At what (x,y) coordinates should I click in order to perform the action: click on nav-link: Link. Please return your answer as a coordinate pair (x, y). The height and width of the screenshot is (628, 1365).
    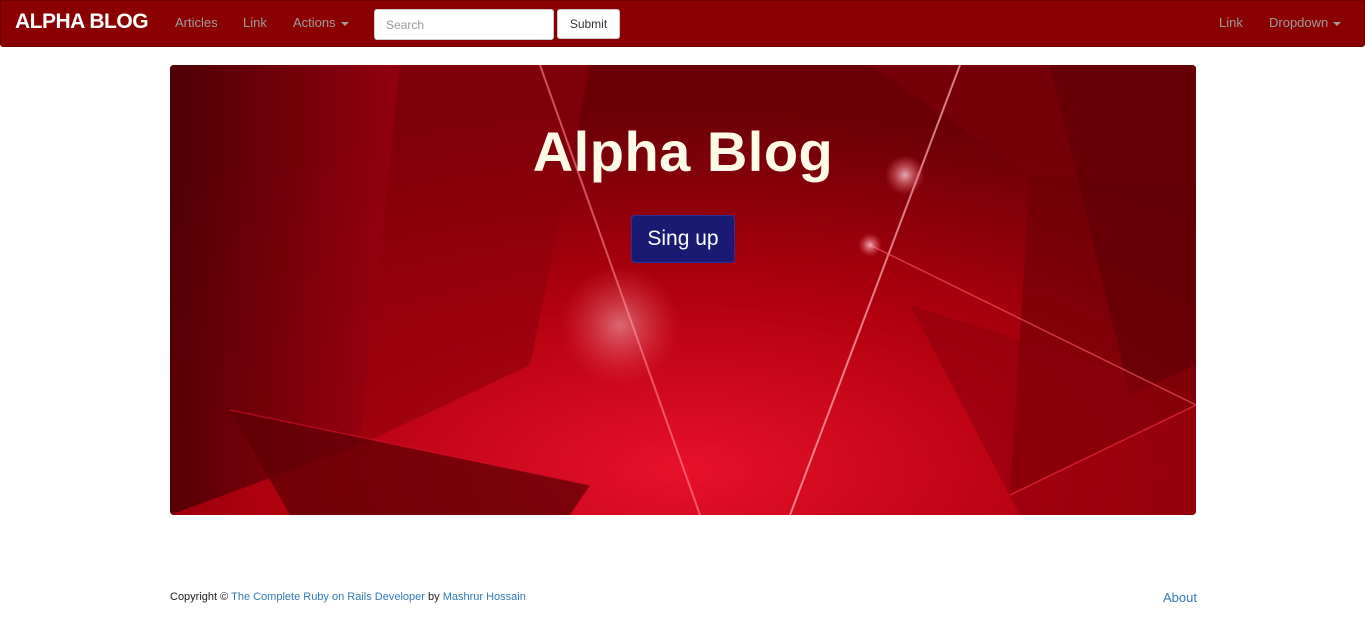
    Looking at the image, I should click on (255, 22).